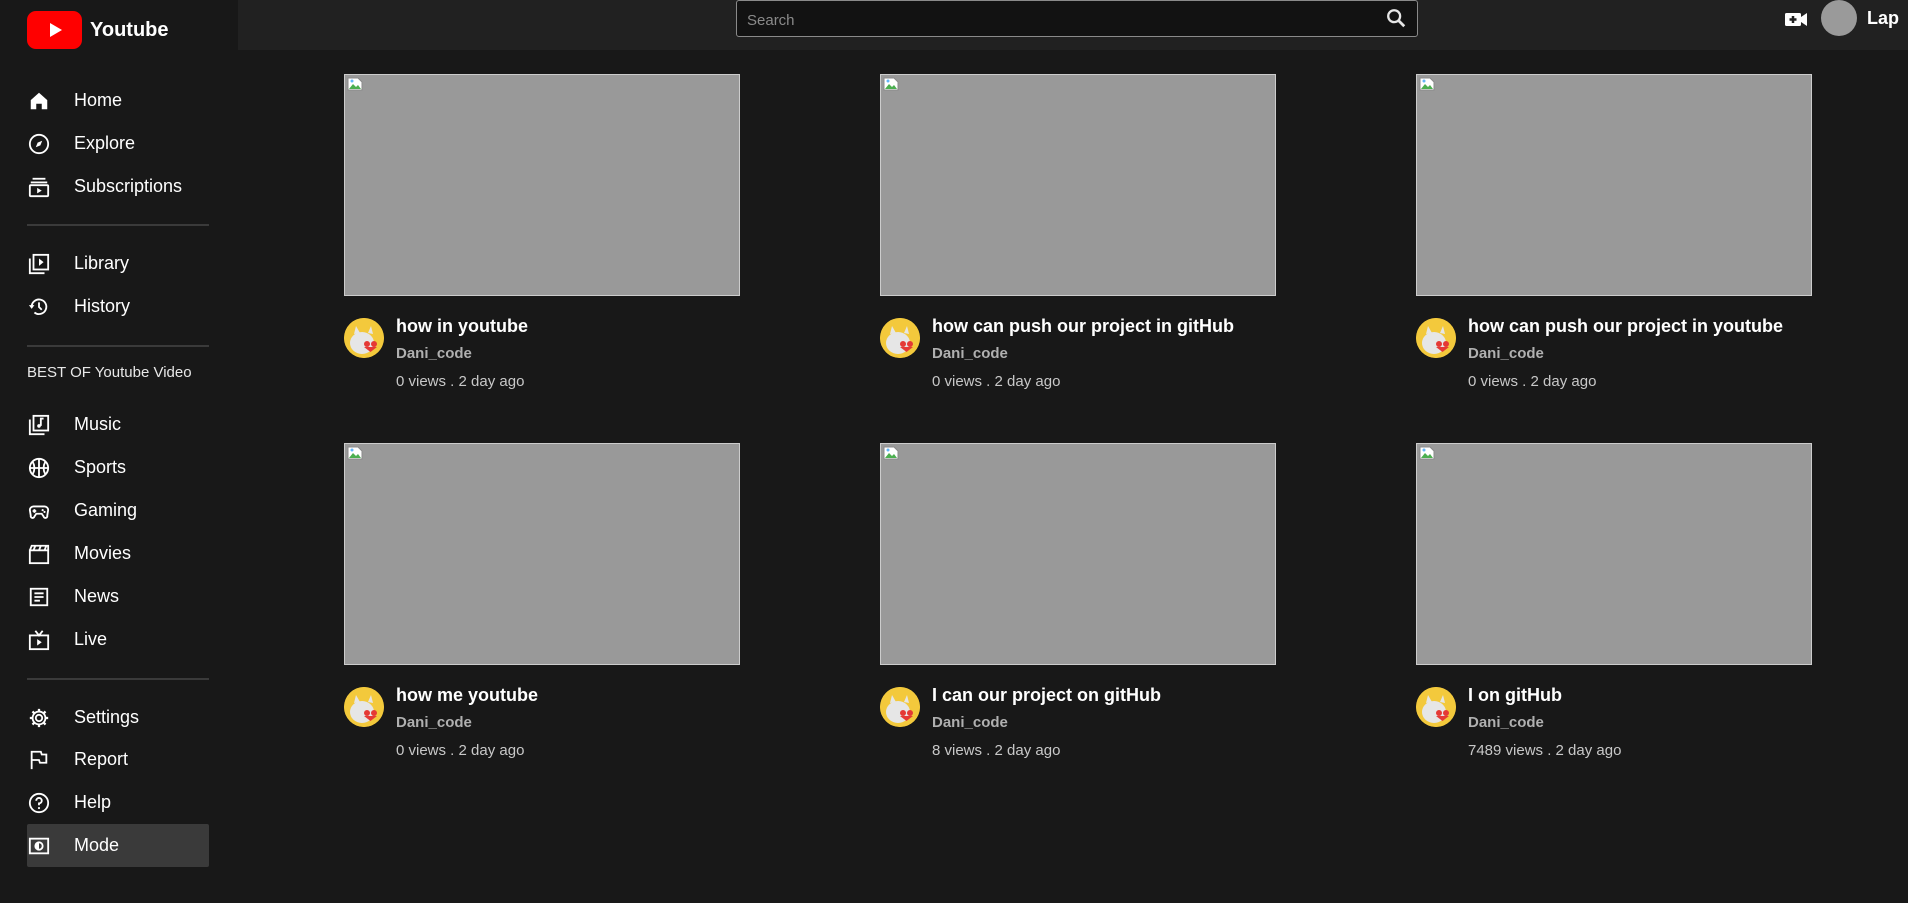 This screenshot has height=903, width=1908. What do you see at coordinates (1797, 19) in the screenshot?
I see `create-video-icon` at bounding box center [1797, 19].